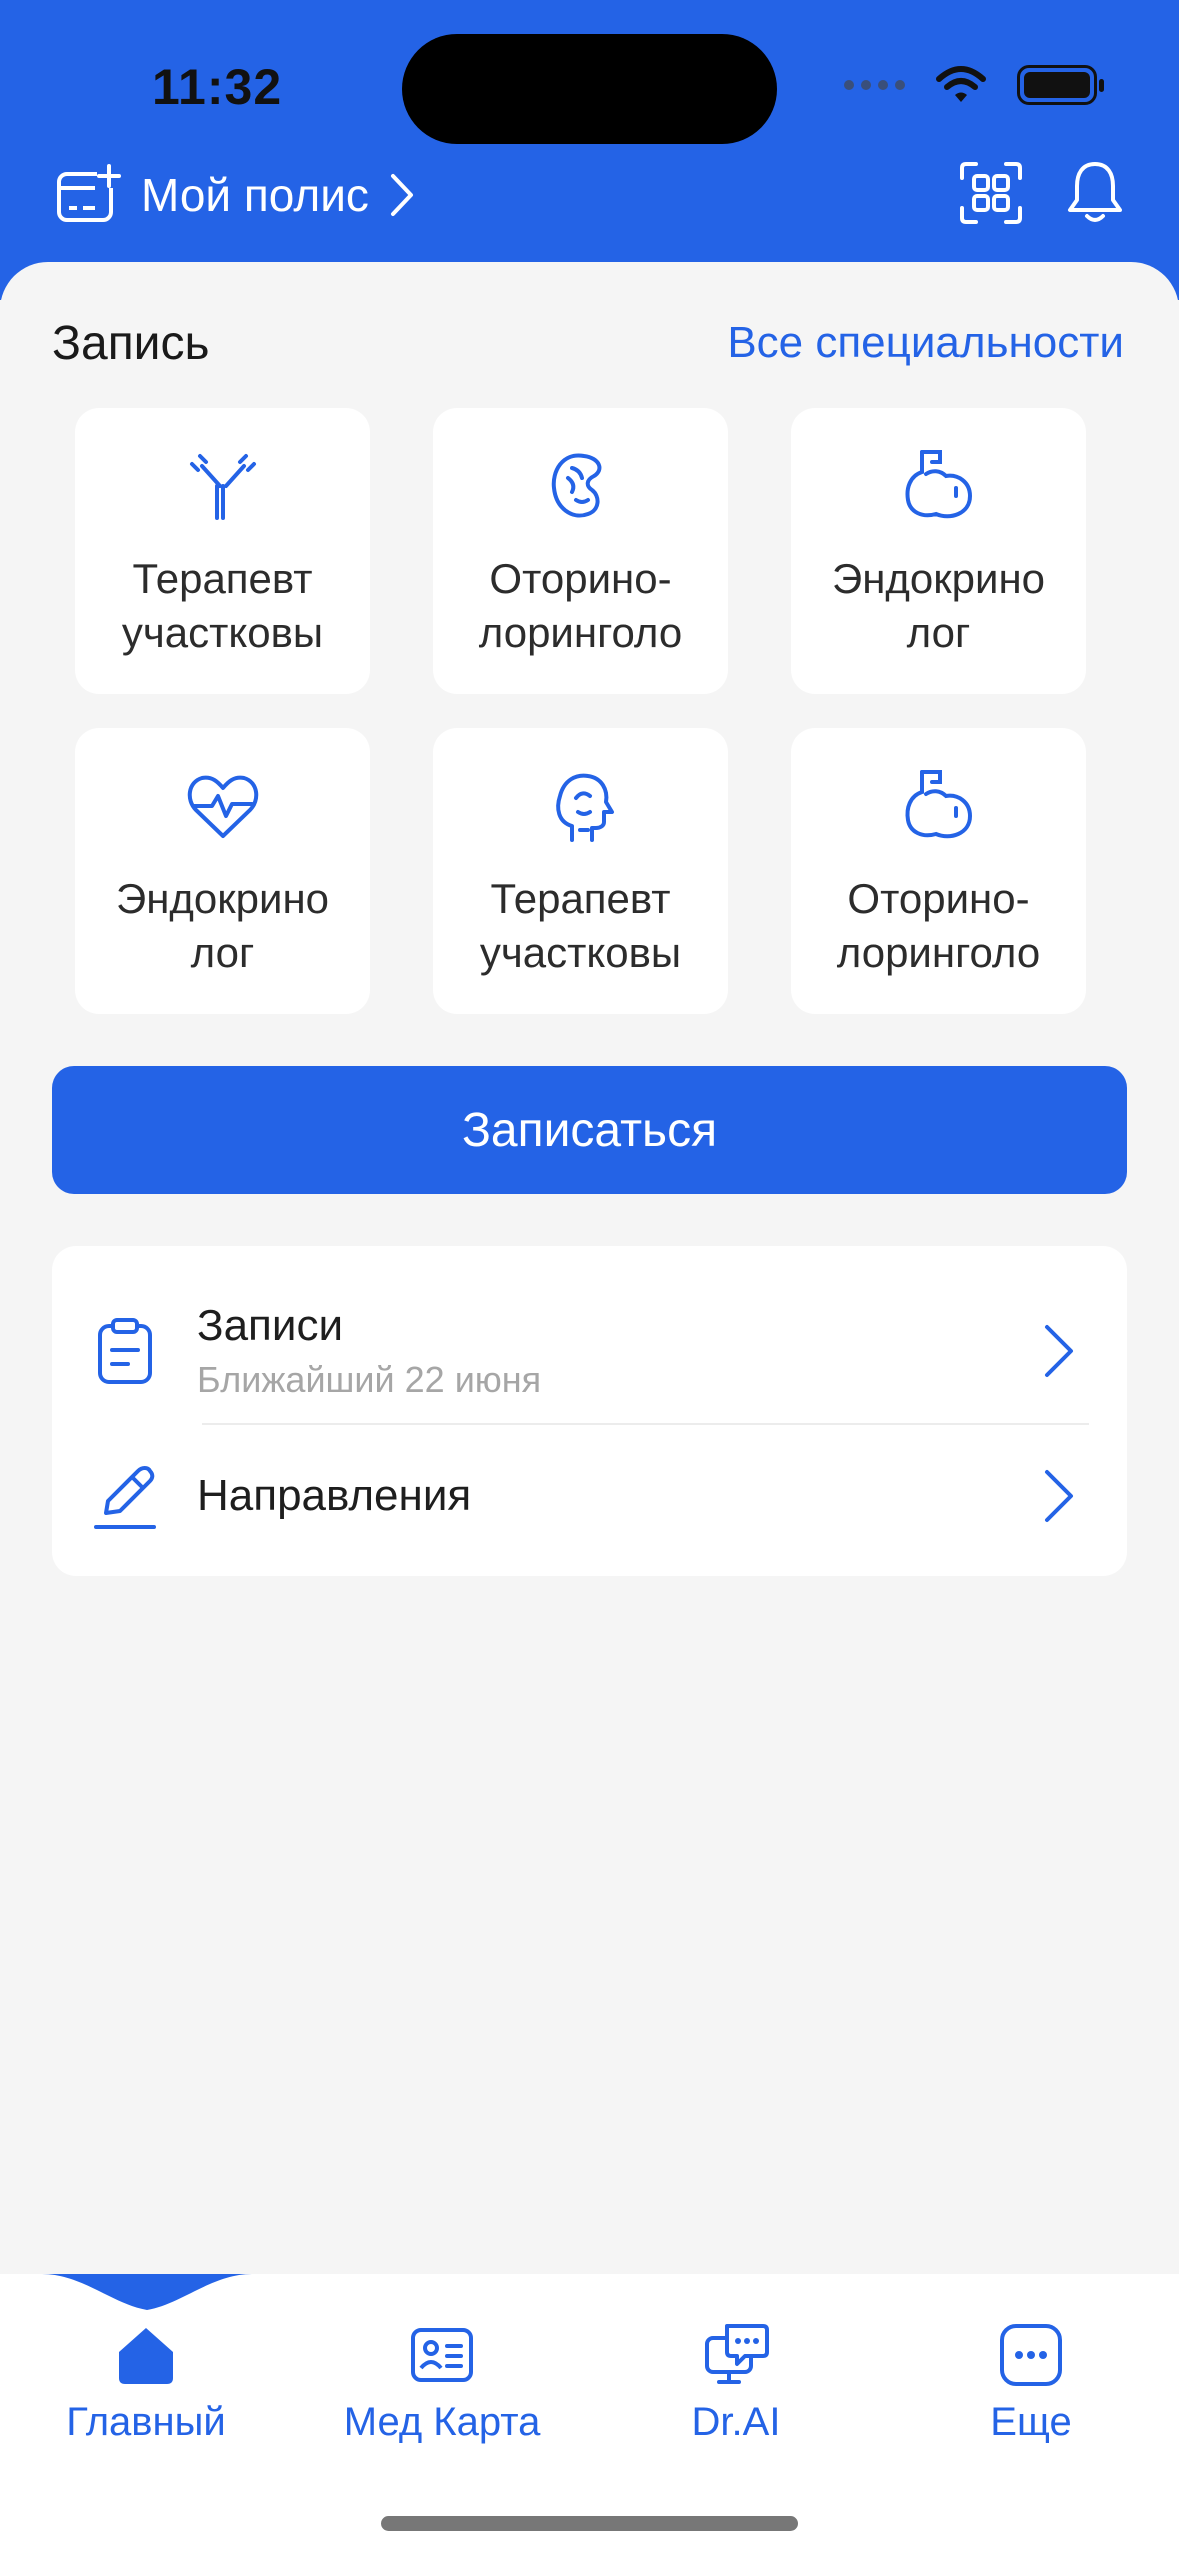 This screenshot has width=1179, height=2556. What do you see at coordinates (991, 193) in the screenshot?
I see `qr-scan-icon` at bounding box center [991, 193].